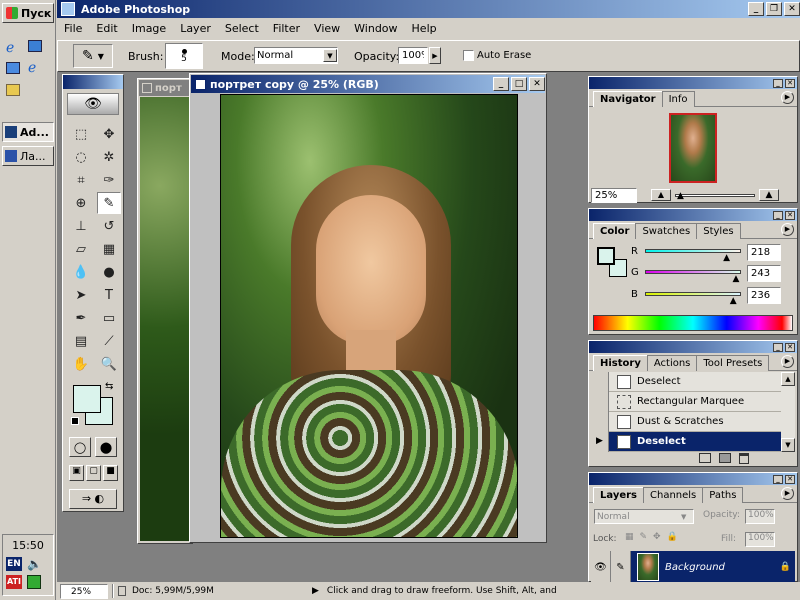 Image resolution: width=800 pixels, height=600 pixels. Describe the element at coordinates (723, 495) in the screenshot. I see `tab-paths: Paths` at that location.